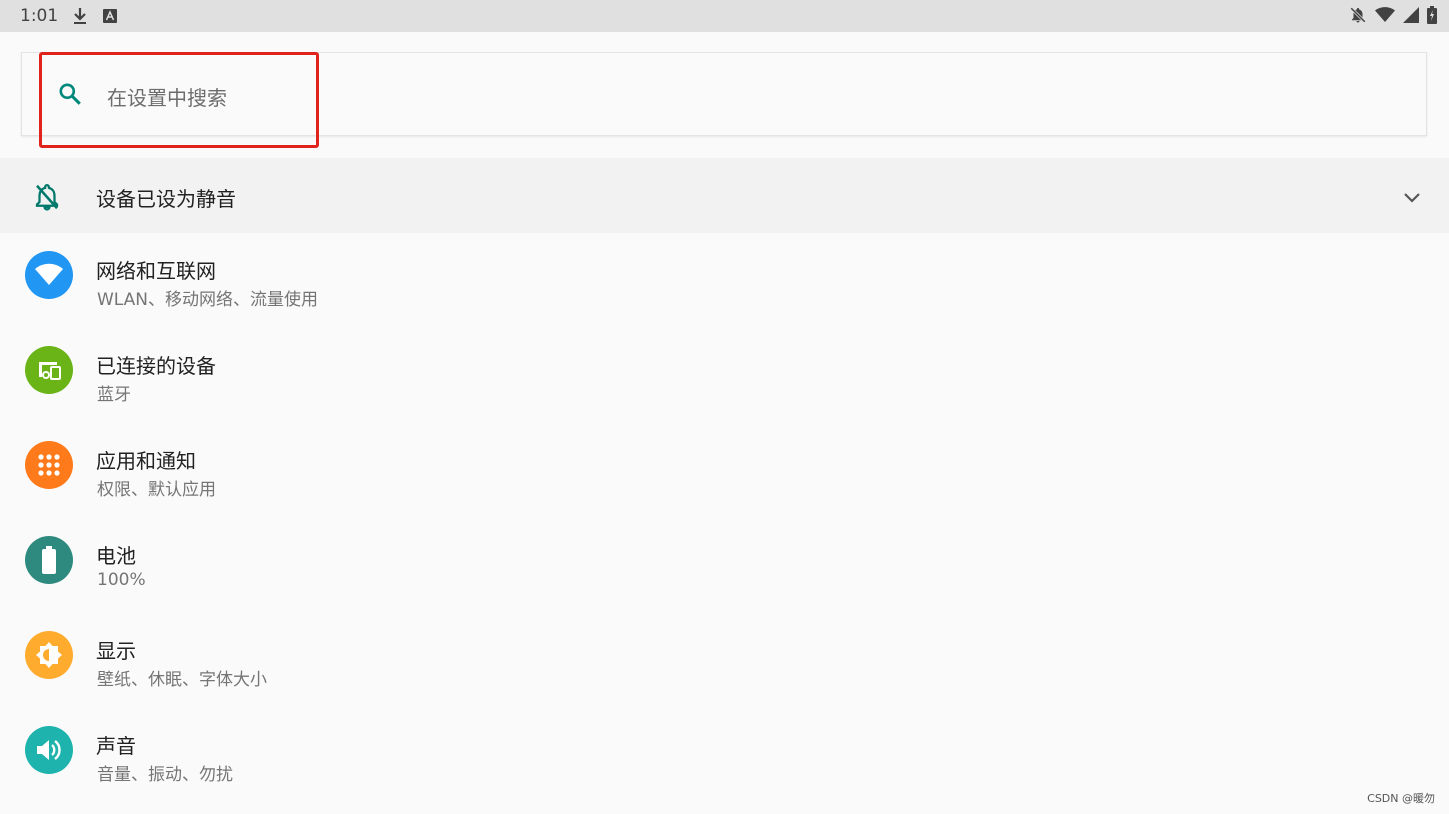  Describe the element at coordinates (39, 16) in the screenshot. I see `status-time: 1:01` at that location.